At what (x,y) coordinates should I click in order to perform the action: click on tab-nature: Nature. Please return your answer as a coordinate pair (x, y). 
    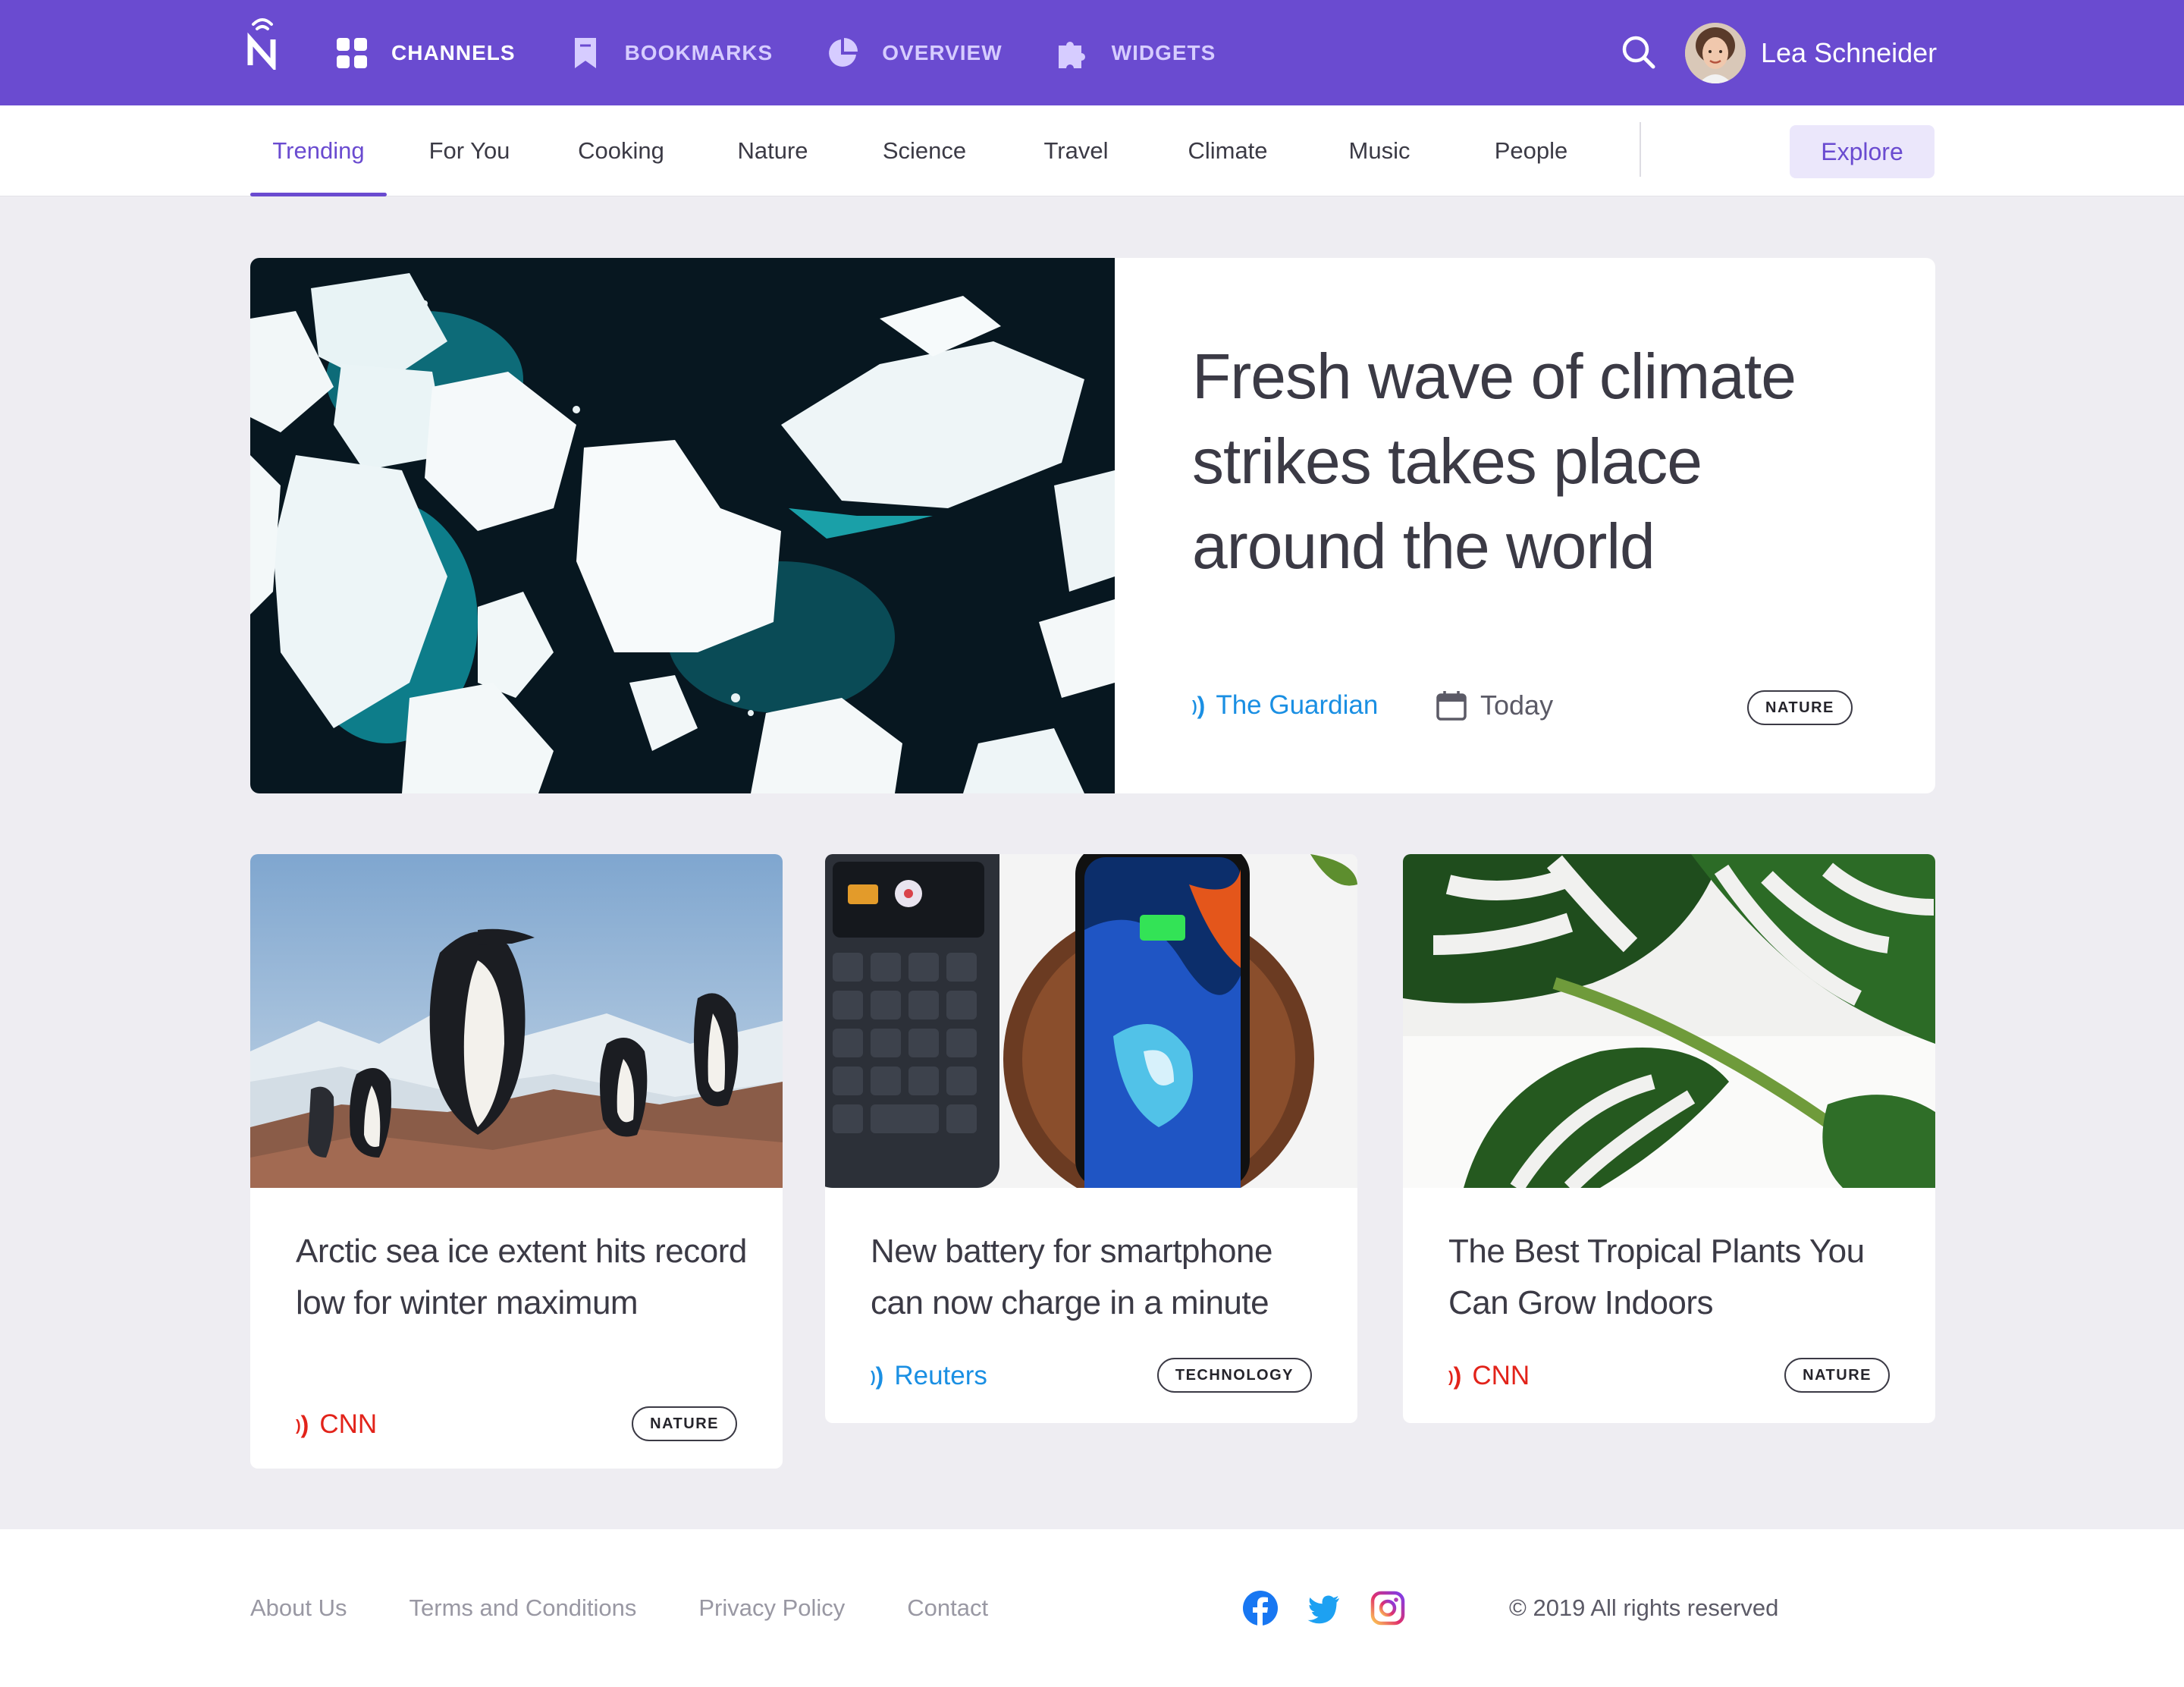
    Looking at the image, I should click on (772, 150).